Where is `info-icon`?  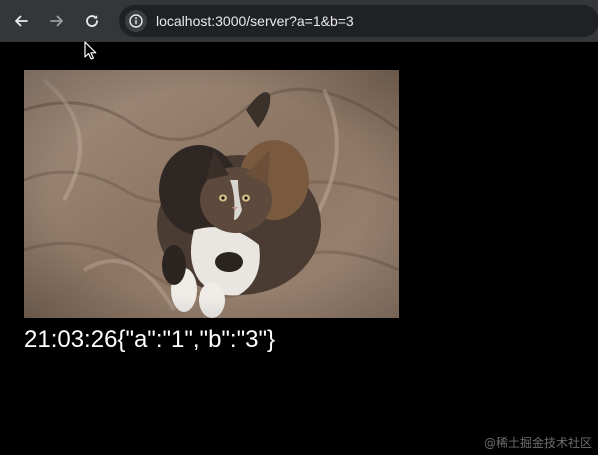
info-icon is located at coordinates (136, 21).